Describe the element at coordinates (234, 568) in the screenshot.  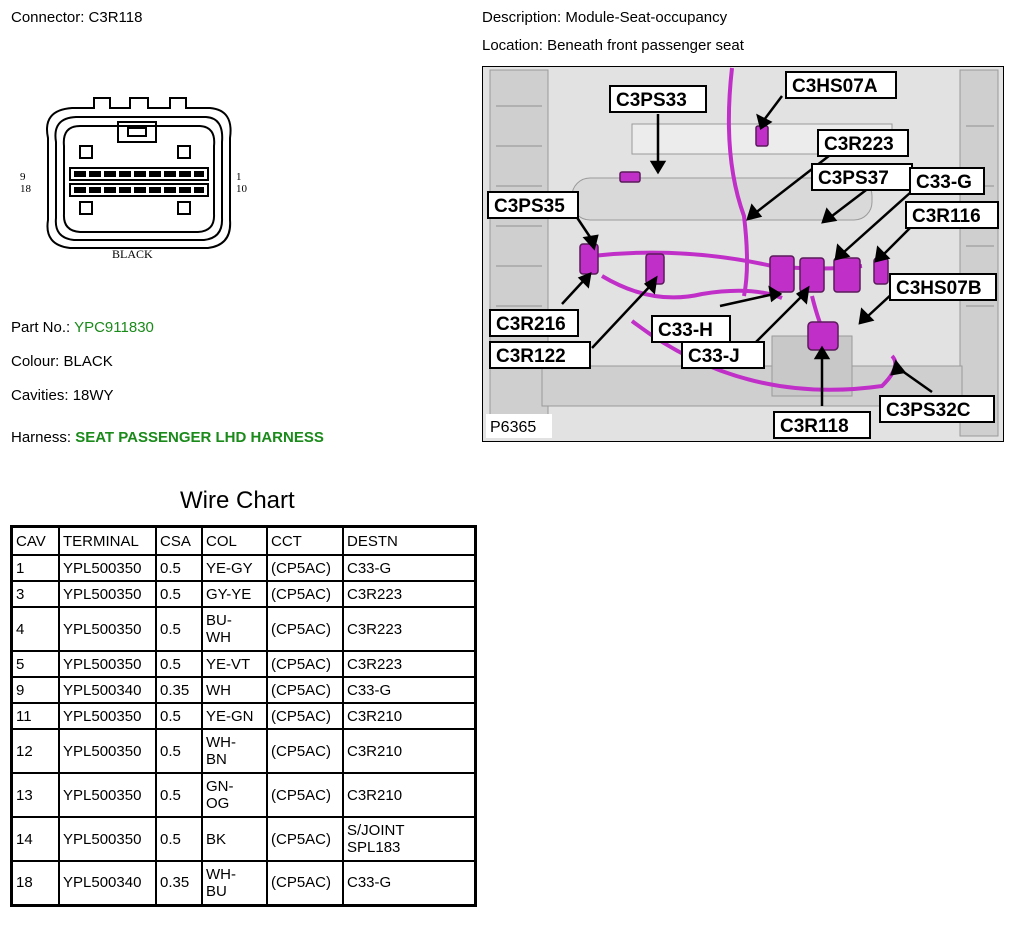
I see `cell-col: YE-GY` at that location.